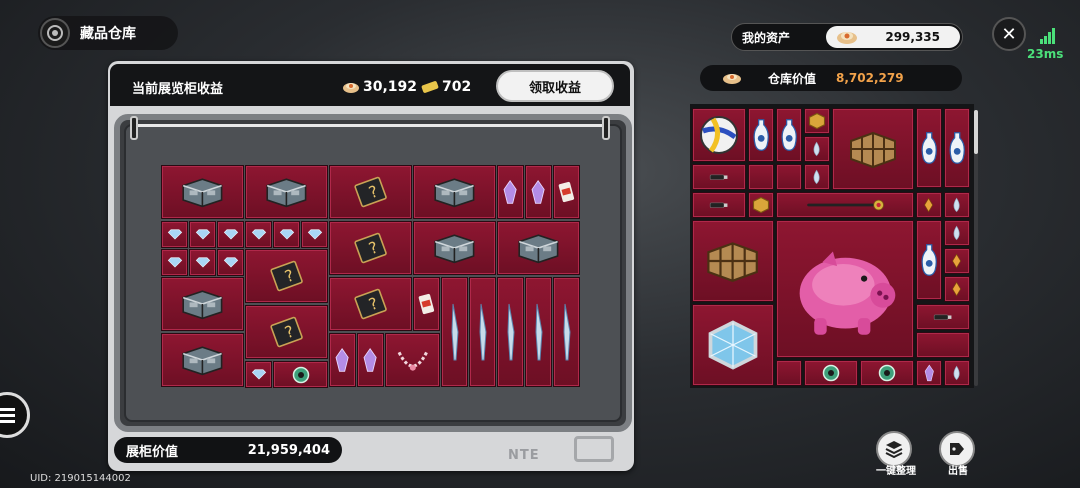 This screenshot has width=1080, height=488. I want to click on claim-income-button: 领取收益, so click(555, 86).